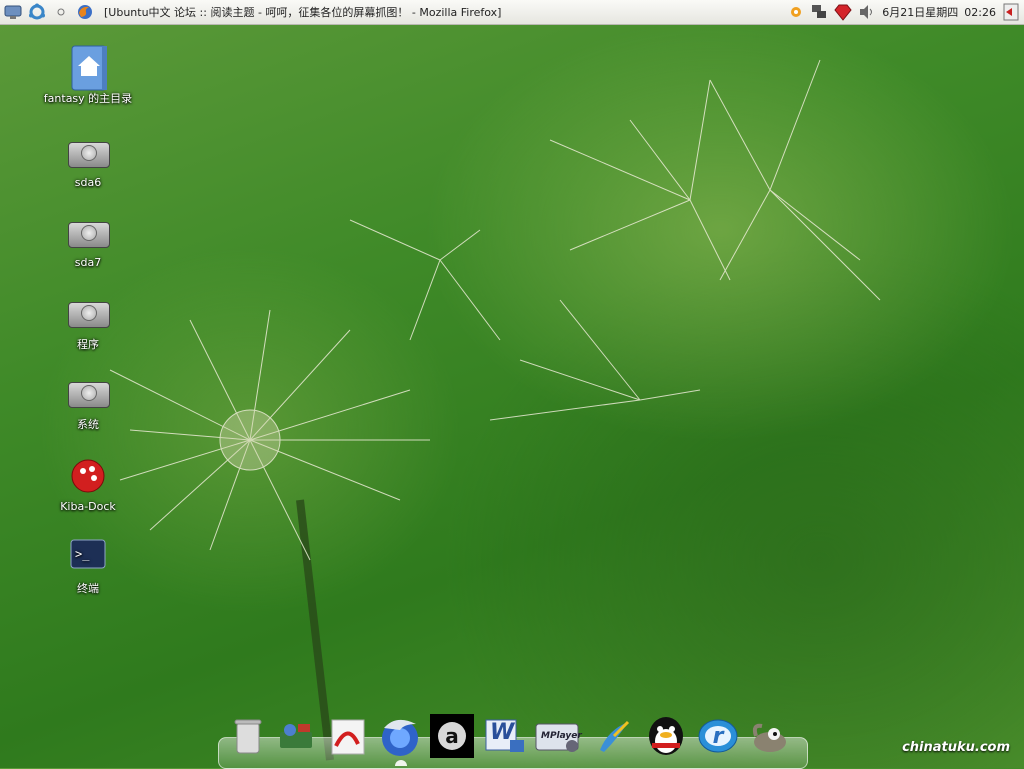 The height and width of the screenshot is (769, 1024). What do you see at coordinates (88, 182) in the screenshot?
I see `desktop-icon-label: sda6` at bounding box center [88, 182].